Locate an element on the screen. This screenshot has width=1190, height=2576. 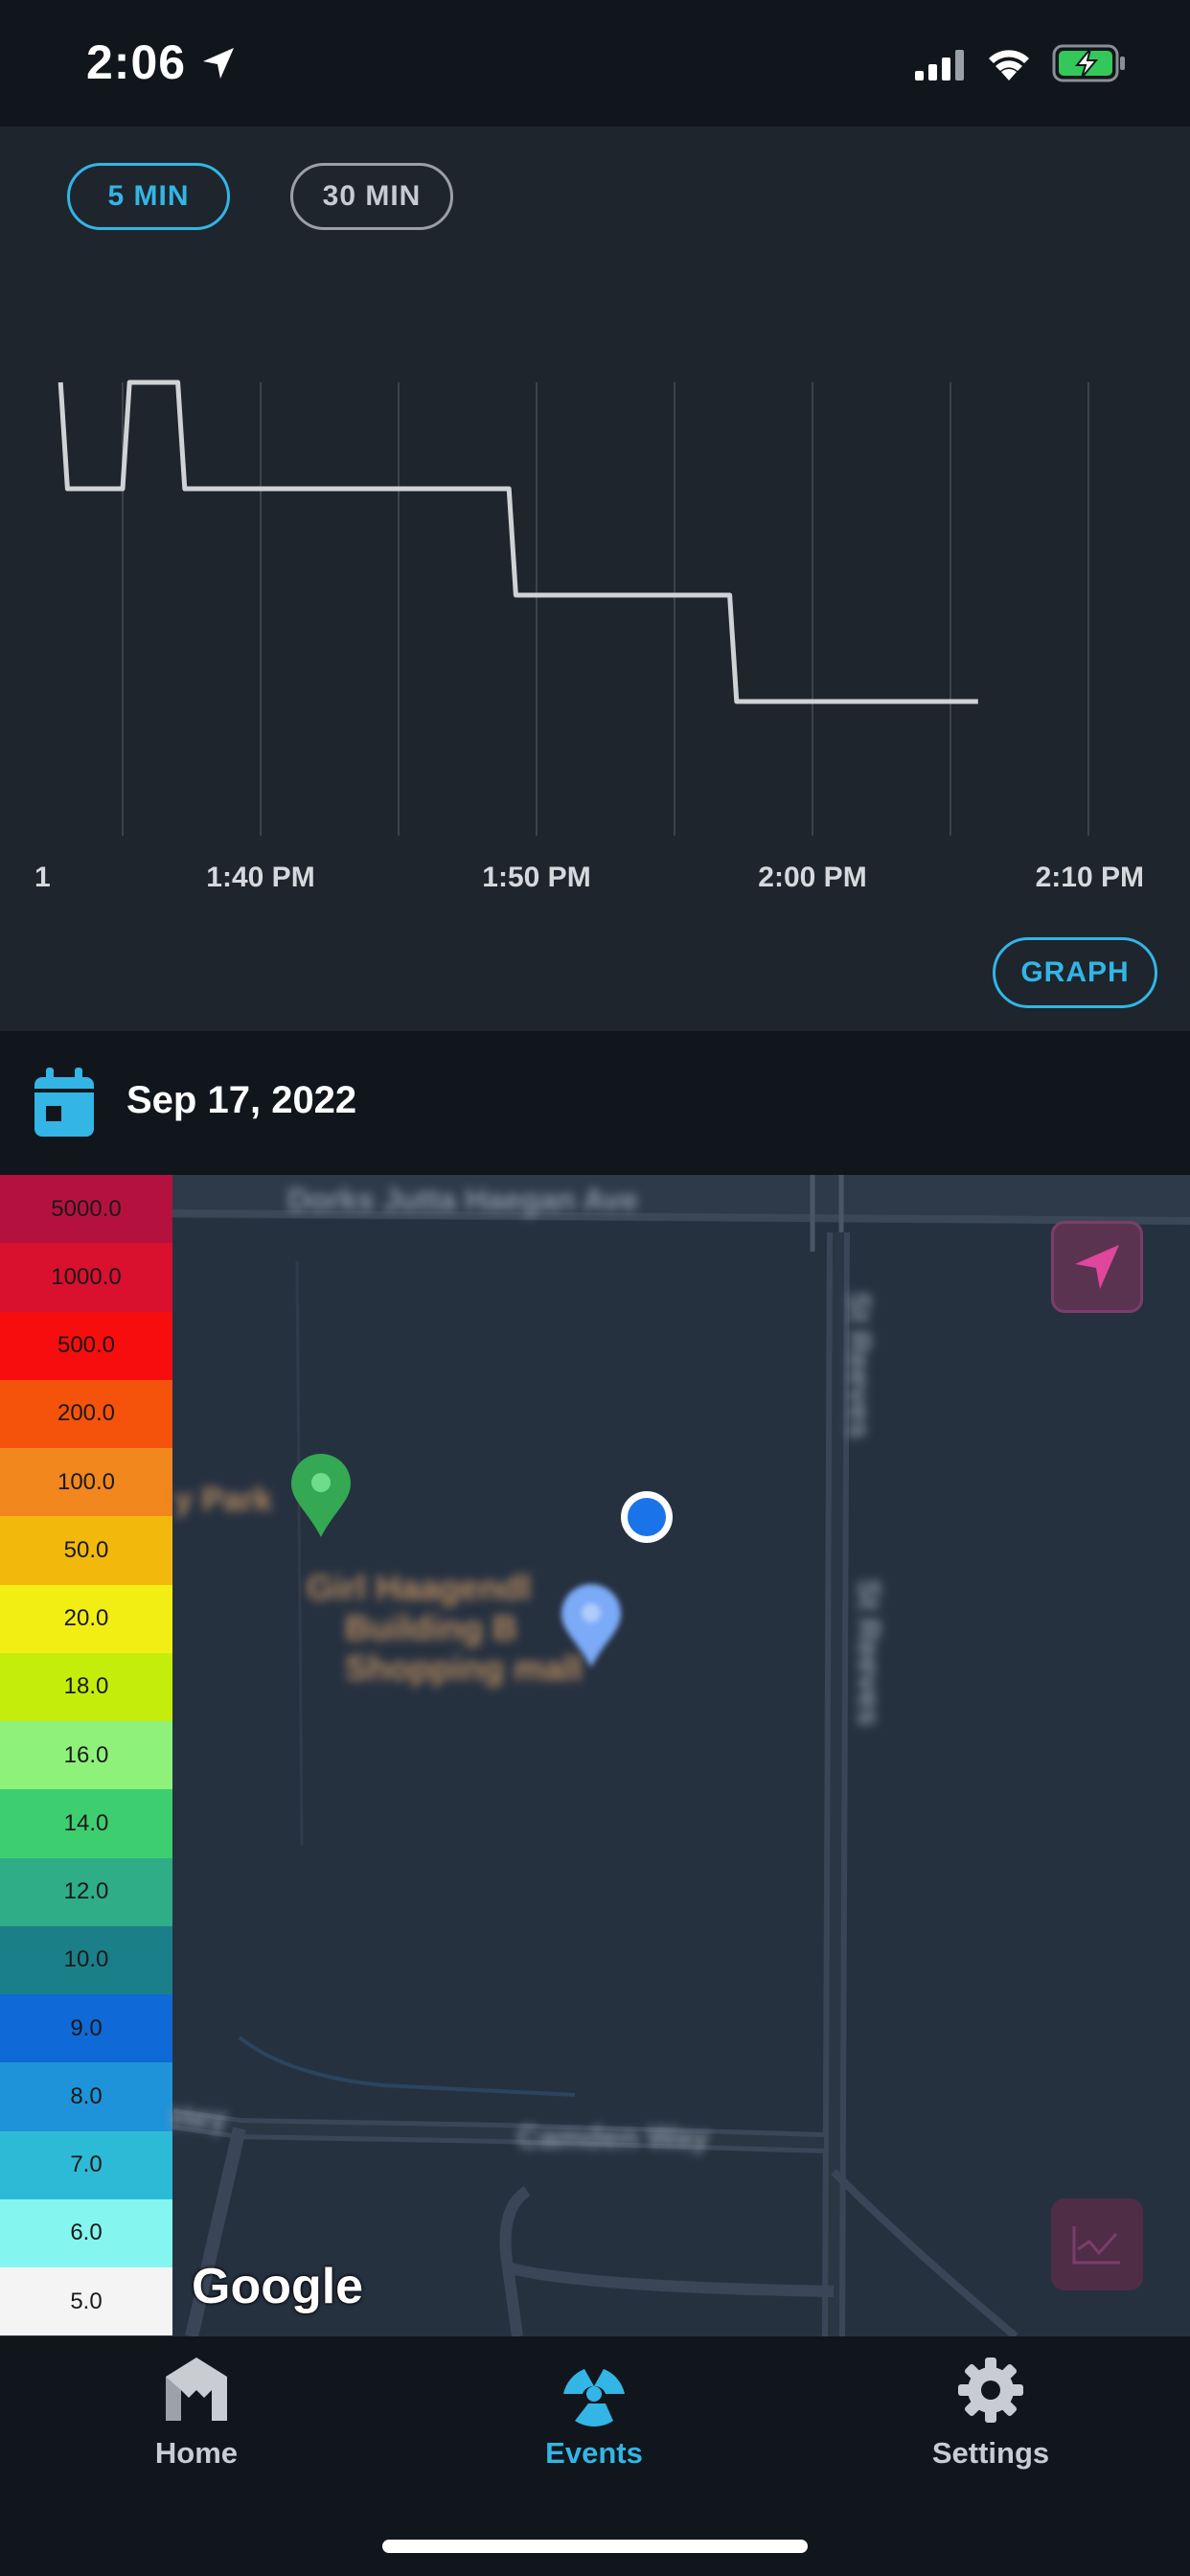
legend-row-1000-0: 1000.0 is located at coordinates (86, 1277).